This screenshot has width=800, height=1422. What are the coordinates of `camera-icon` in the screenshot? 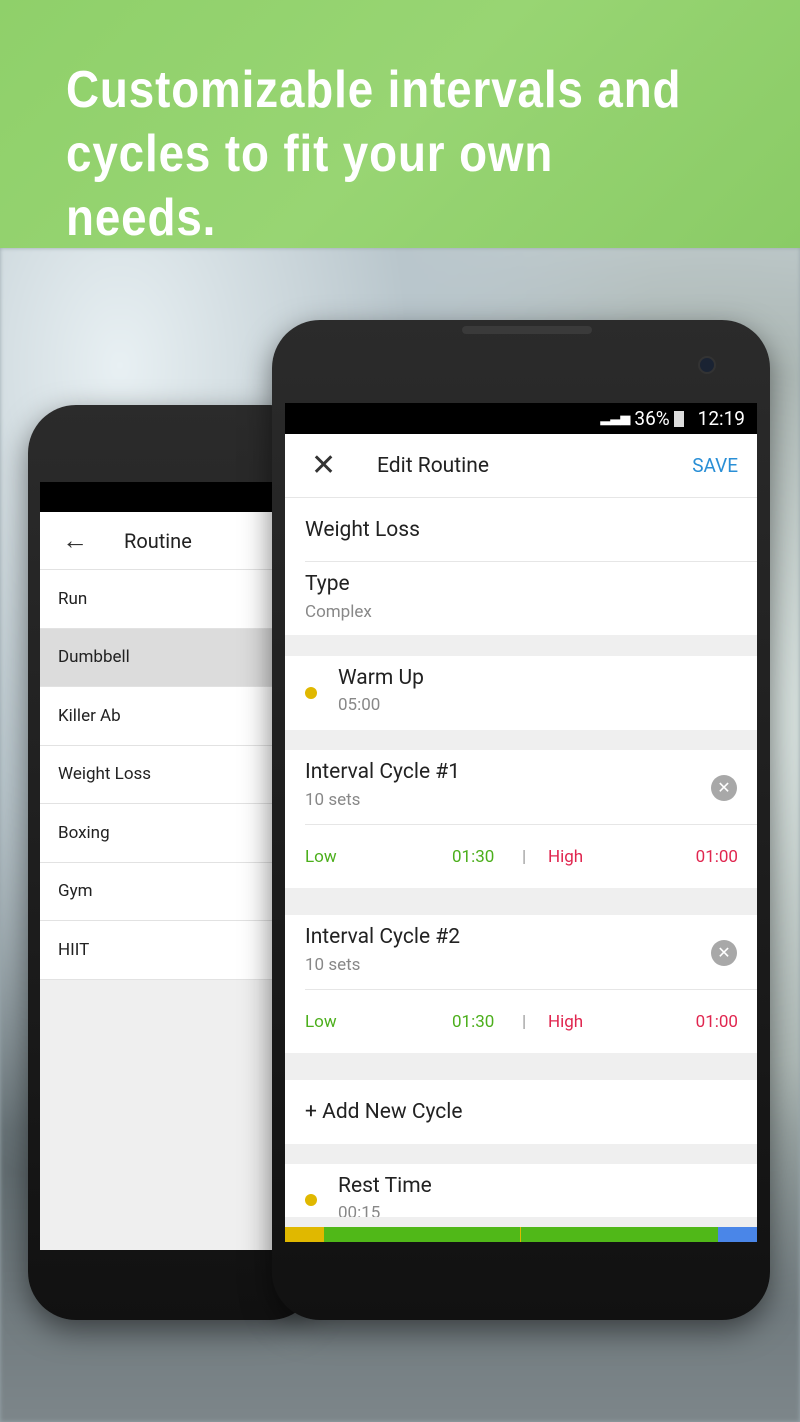 It's located at (707, 365).